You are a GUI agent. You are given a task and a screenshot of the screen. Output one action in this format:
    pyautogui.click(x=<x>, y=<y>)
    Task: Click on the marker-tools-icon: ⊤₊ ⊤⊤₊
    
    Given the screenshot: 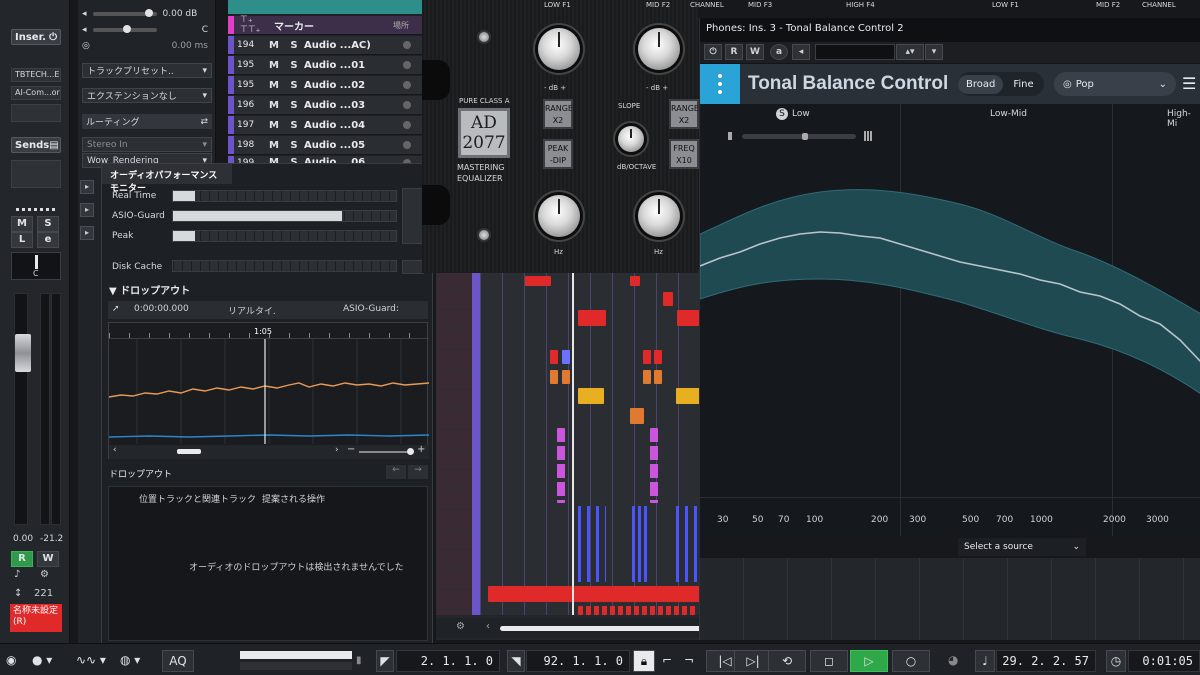 What is the action you would take?
    pyautogui.click(x=254, y=25)
    